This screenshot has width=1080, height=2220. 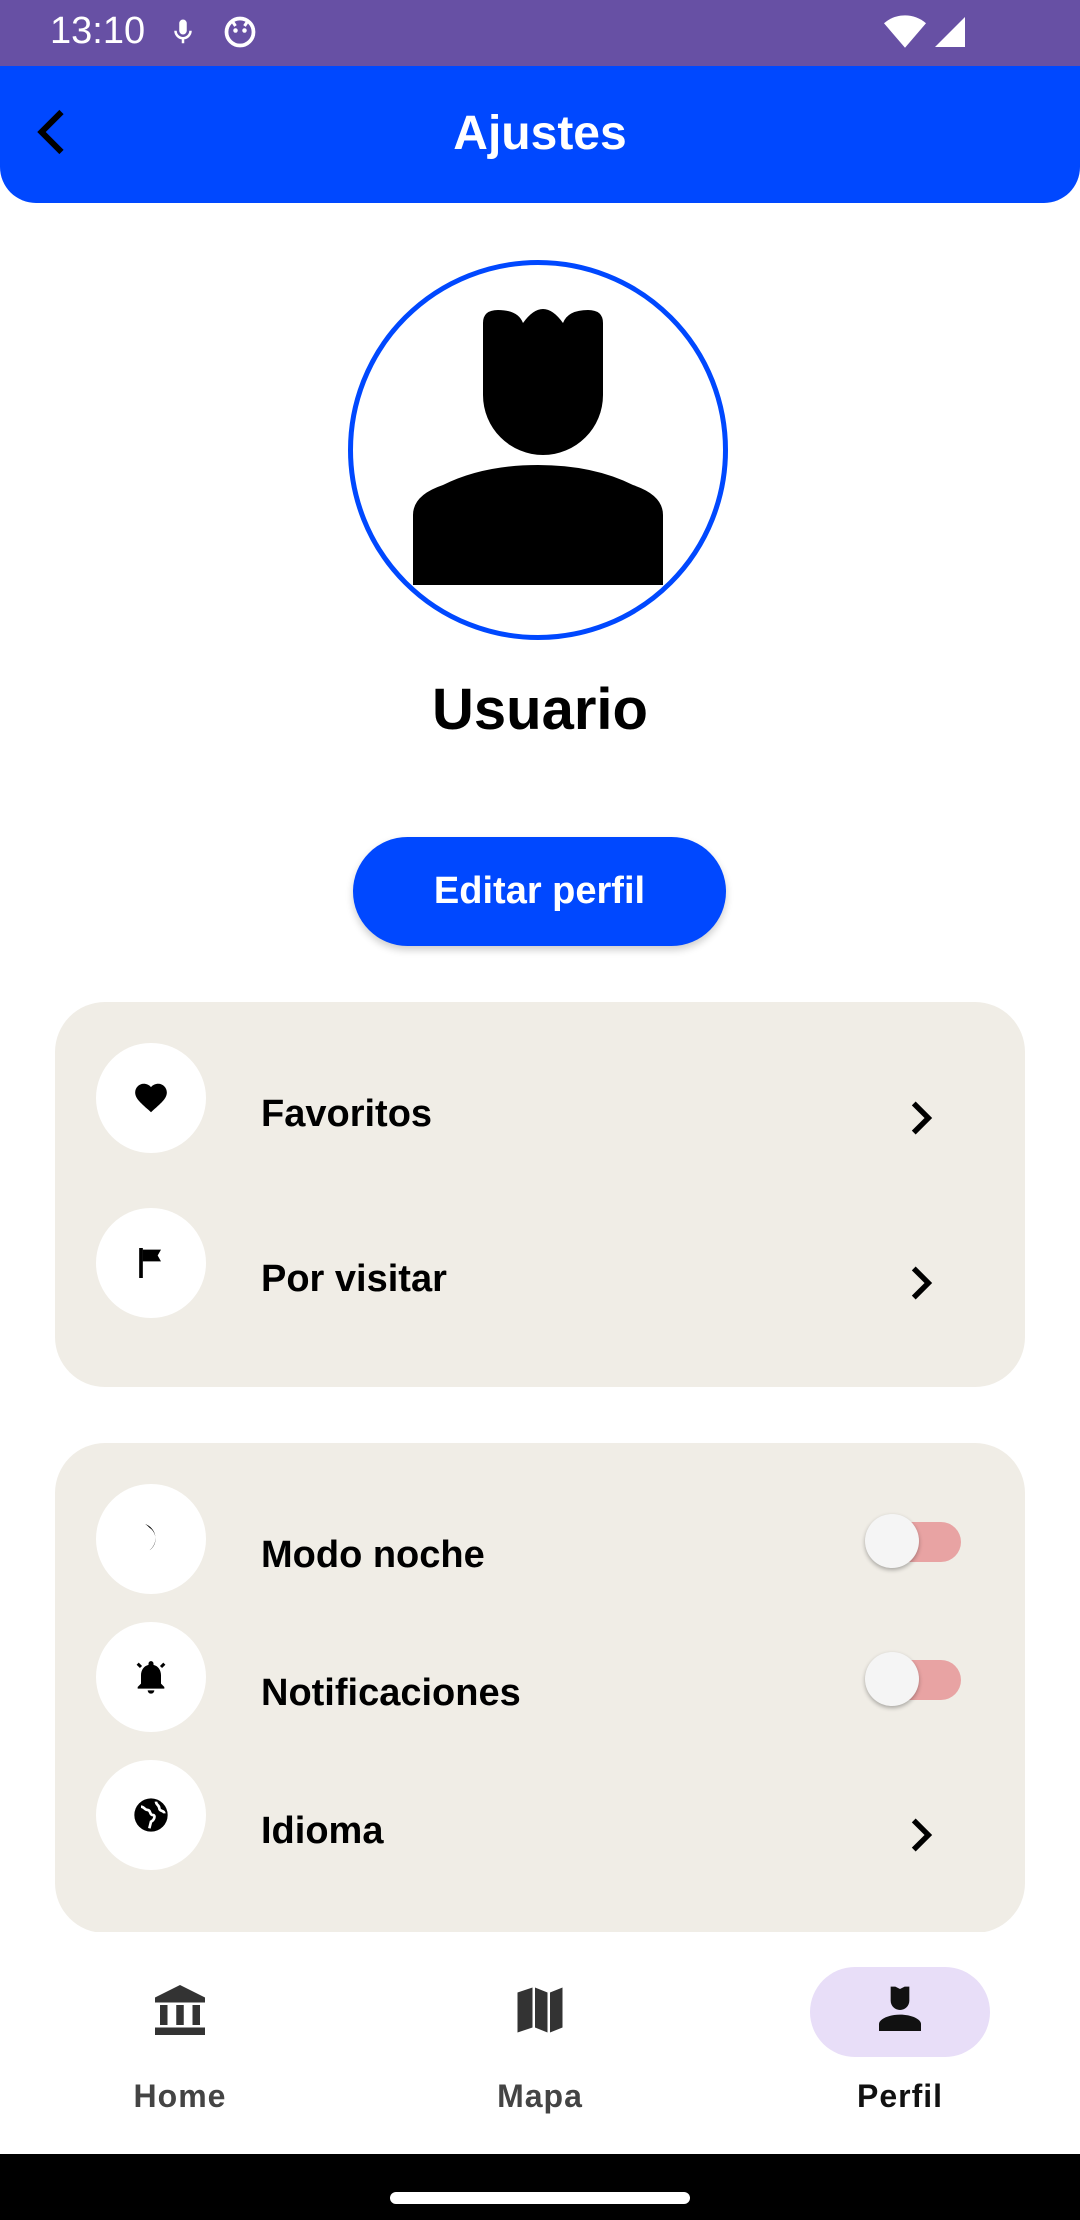 I want to click on gesture-bar, so click(x=540, y=2187).